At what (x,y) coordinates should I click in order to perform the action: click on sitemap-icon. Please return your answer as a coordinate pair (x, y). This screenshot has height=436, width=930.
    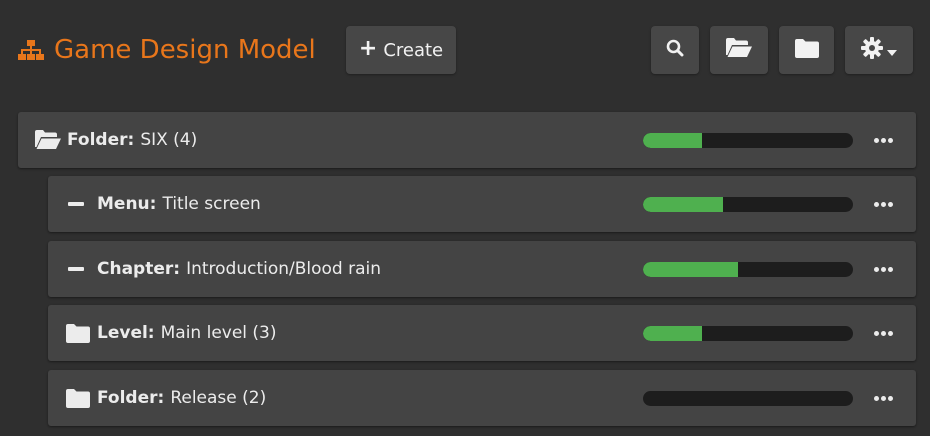
    Looking at the image, I should click on (31, 50).